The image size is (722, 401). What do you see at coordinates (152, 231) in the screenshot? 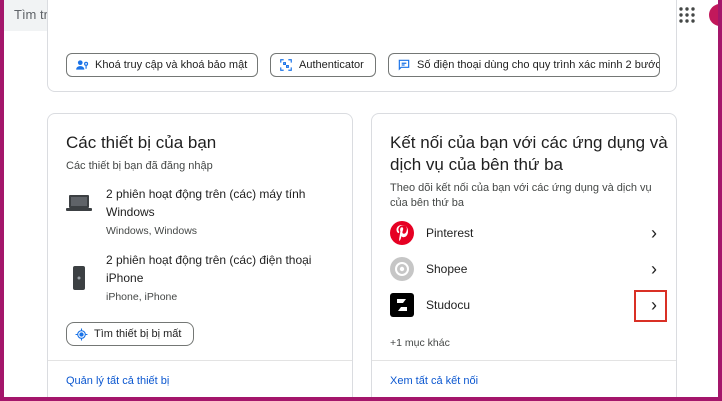
I see `device-detail: Windows, Windows` at bounding box center [152, 231].